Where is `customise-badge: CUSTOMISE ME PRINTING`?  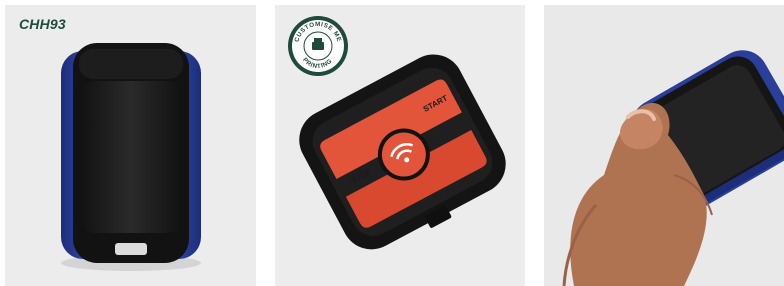 customise-badge: CUSTOMISE ME PRINTING is located at coordinates (318, 46).